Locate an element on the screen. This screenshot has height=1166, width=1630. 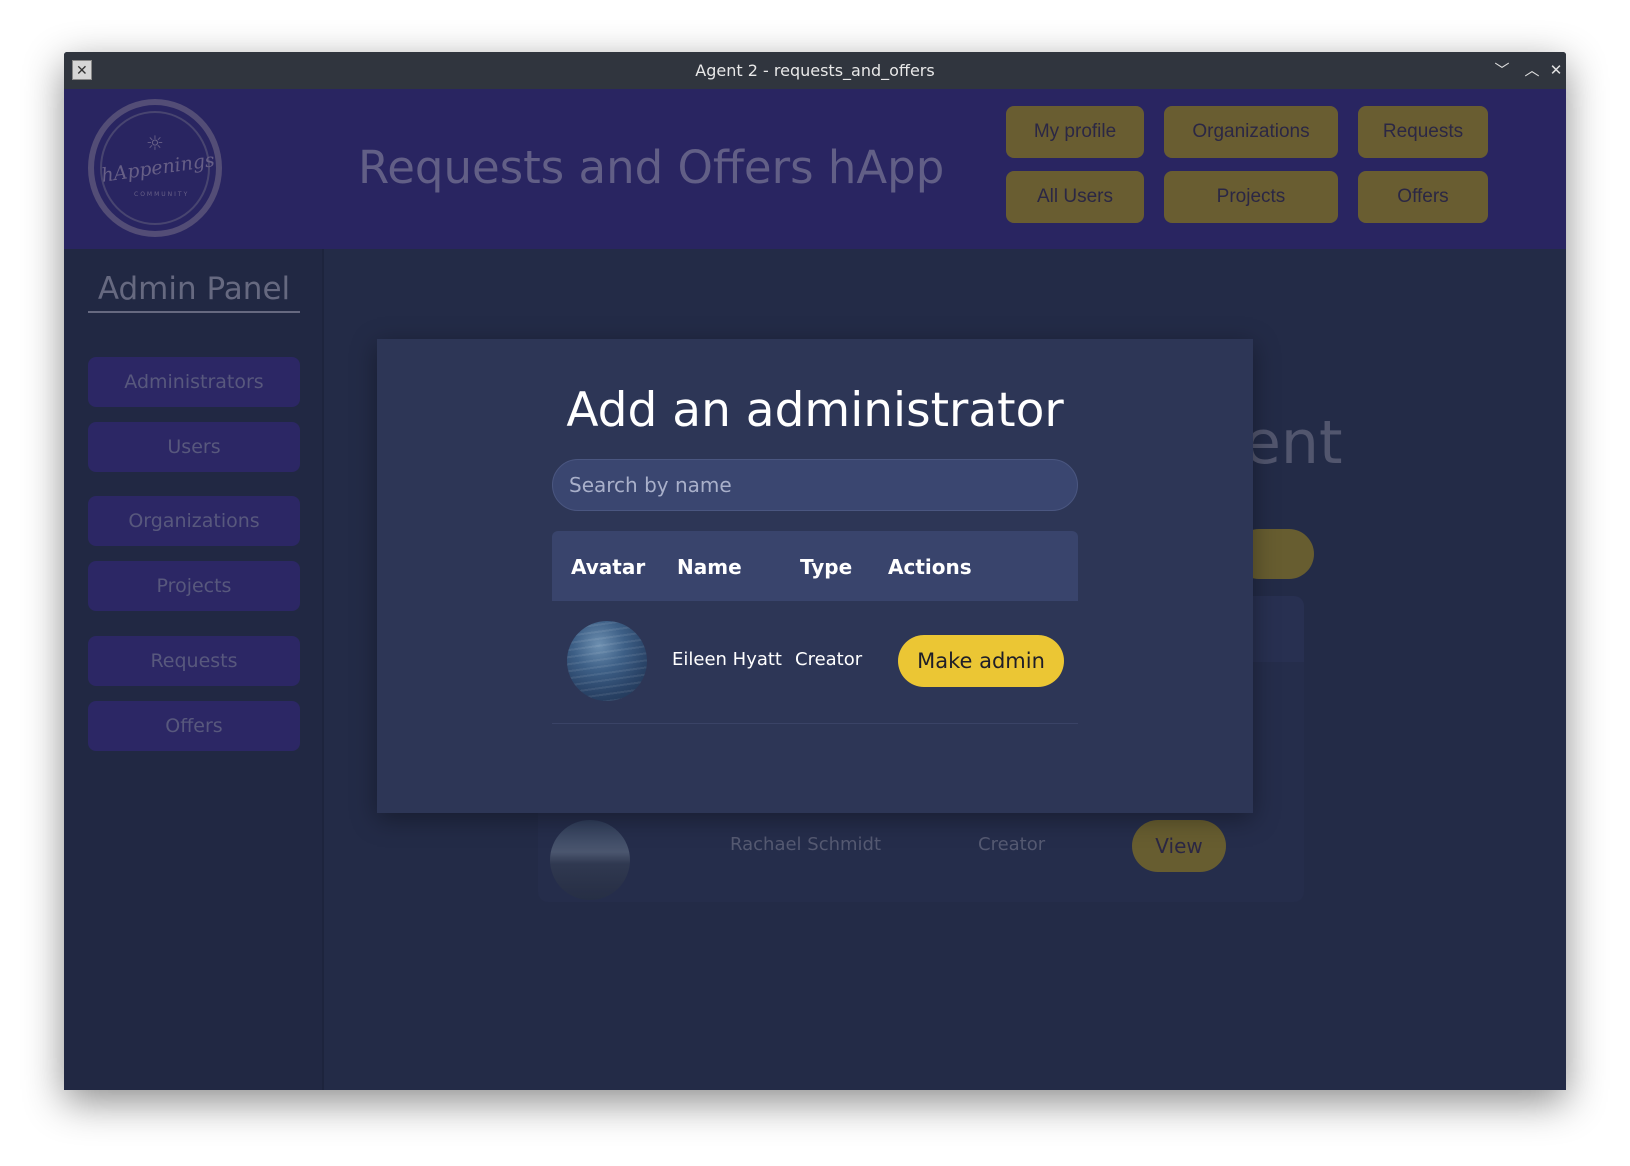
table-header: Avatar Name Type Actions is located at coordinates (815, 566).